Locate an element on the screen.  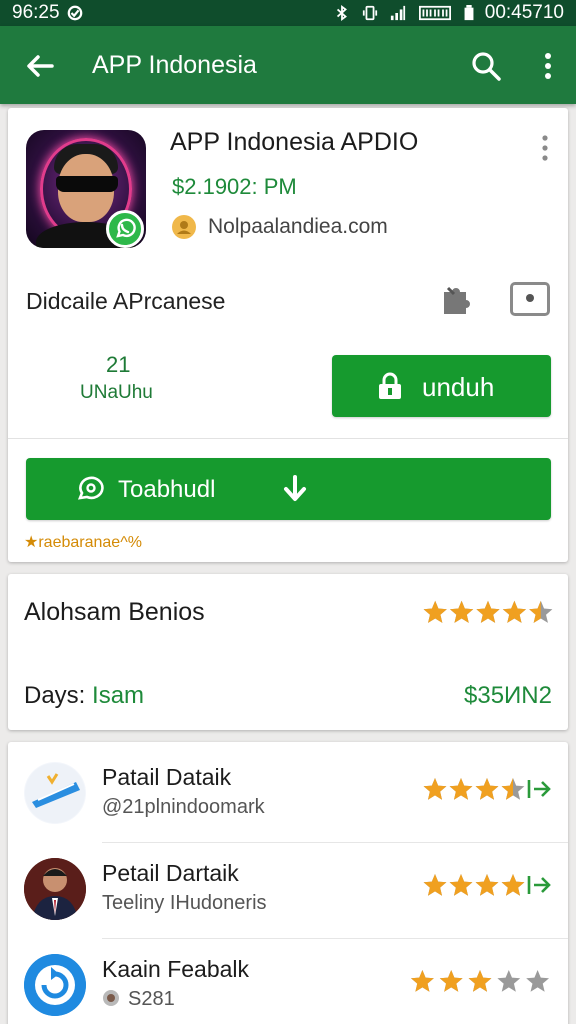
back-arrow-icon is located at coordinates (40, 66).